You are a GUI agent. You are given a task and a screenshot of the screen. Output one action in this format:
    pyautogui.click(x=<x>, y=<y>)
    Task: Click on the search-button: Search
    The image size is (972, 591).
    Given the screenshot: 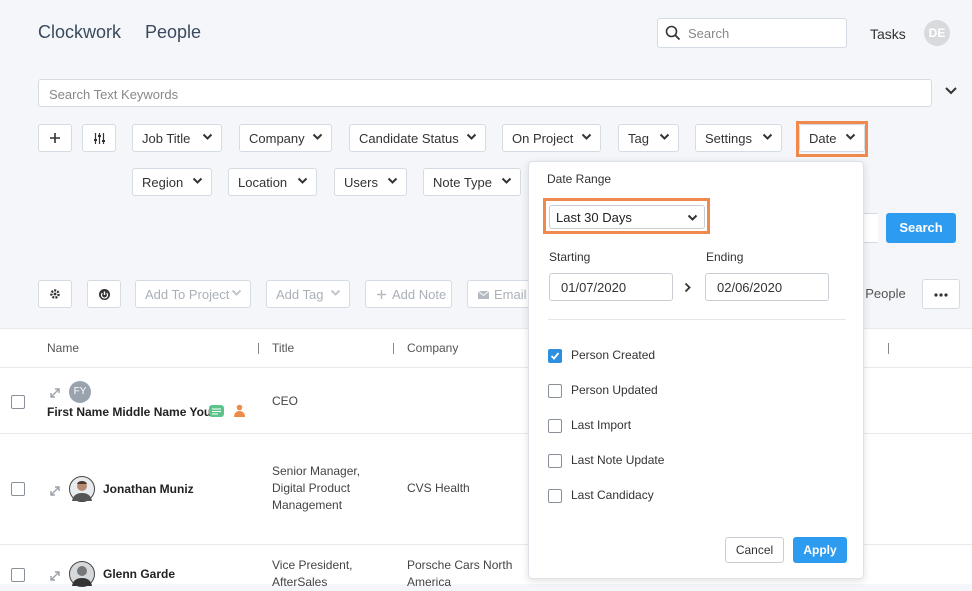 What is the action you would take?
    pyautogui.click(x=921, y=228)
    